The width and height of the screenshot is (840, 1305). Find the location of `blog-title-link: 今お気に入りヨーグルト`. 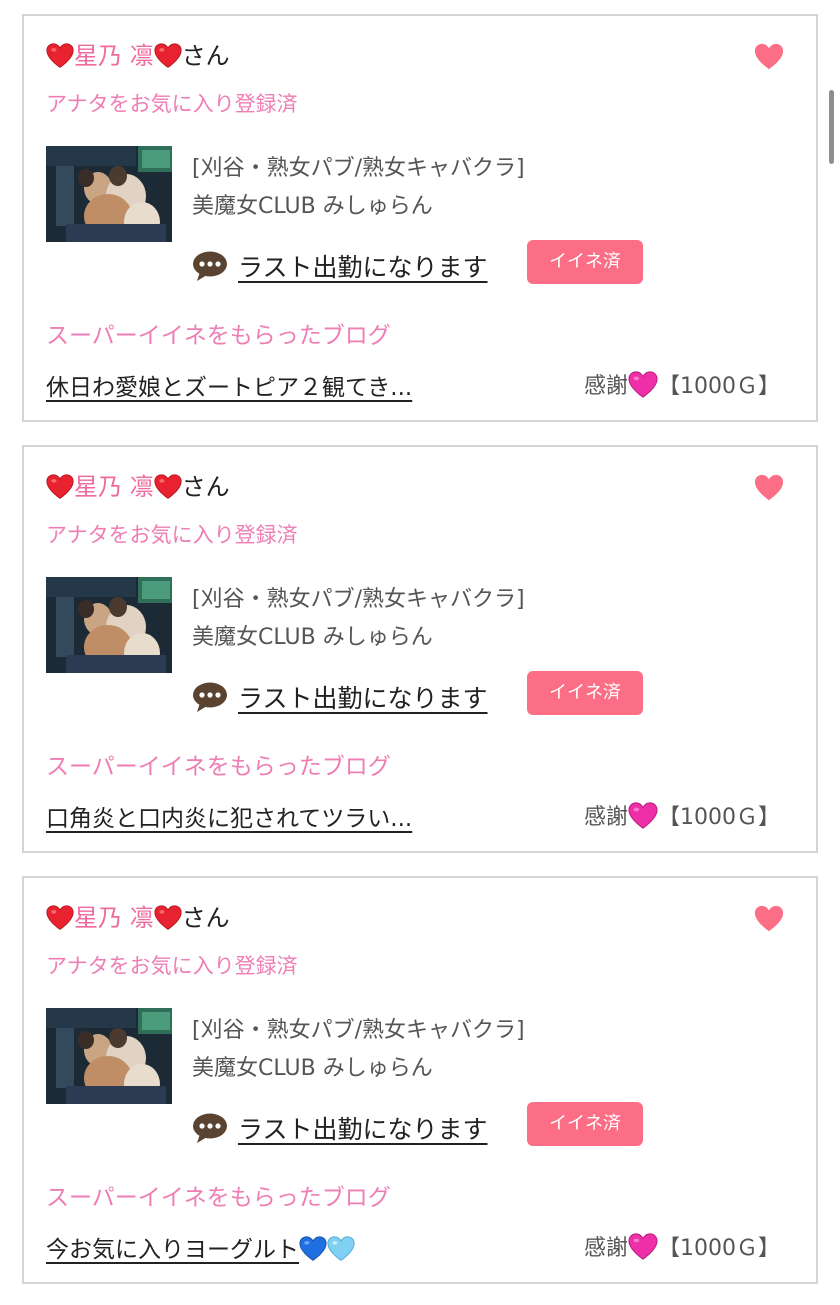

blog-title-link: 今お気に入りヨーグルト is located at coordinates (200, 1247).